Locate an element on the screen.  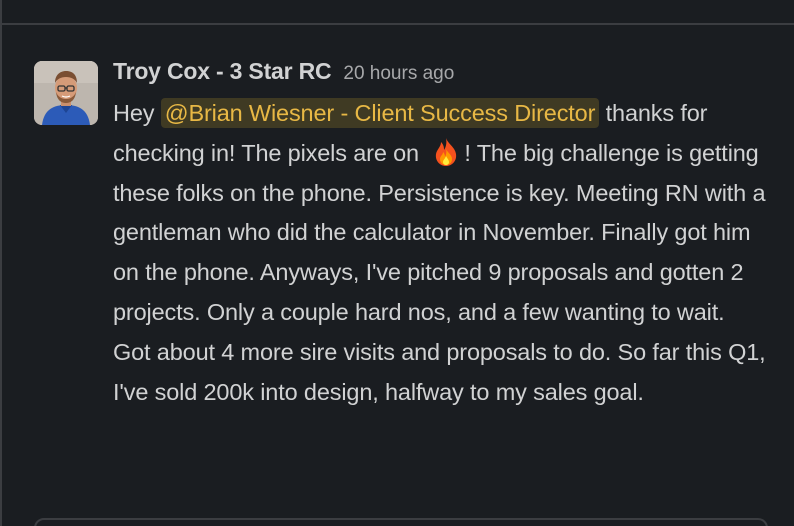
message-divider is located at coordinates (397, 24).